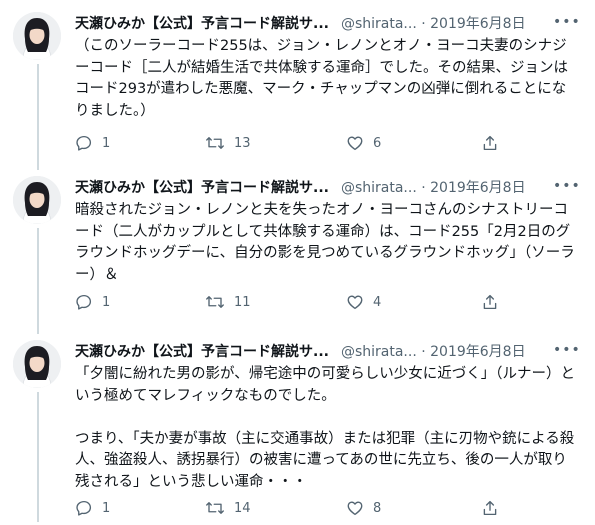 The width and height of the screenshot is (595, 525). What do you see at coordinates (228, 143) in the screenshot?
I see `retweet-button: 13` at bounding box center [228, 143].